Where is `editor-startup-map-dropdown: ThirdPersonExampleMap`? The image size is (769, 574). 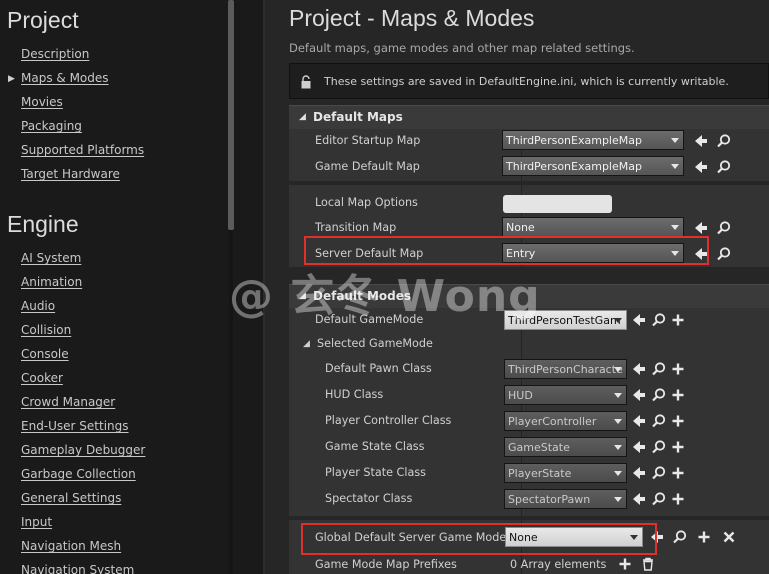 editor-startup-map-dropdown: ThirdPersonExampleMap is located at coordinates (593, 140).